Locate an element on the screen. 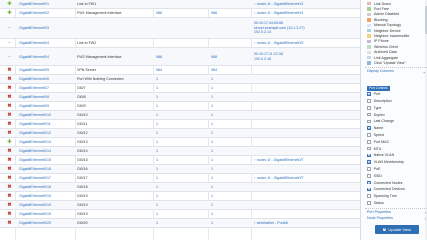 This screenshot has width=427, height=240. vlan-link: 984 is located at coordinates (171, 70).